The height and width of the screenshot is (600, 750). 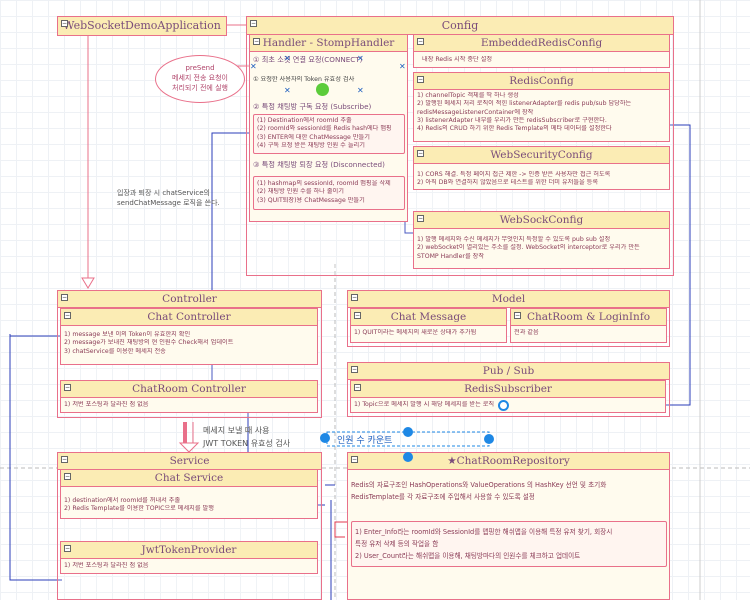 I want to click on jwt-token-provider-class: JwtTokenProvider − 1) 저번 포스팅과 달라진 점 없음, so click(x=189, y=557).